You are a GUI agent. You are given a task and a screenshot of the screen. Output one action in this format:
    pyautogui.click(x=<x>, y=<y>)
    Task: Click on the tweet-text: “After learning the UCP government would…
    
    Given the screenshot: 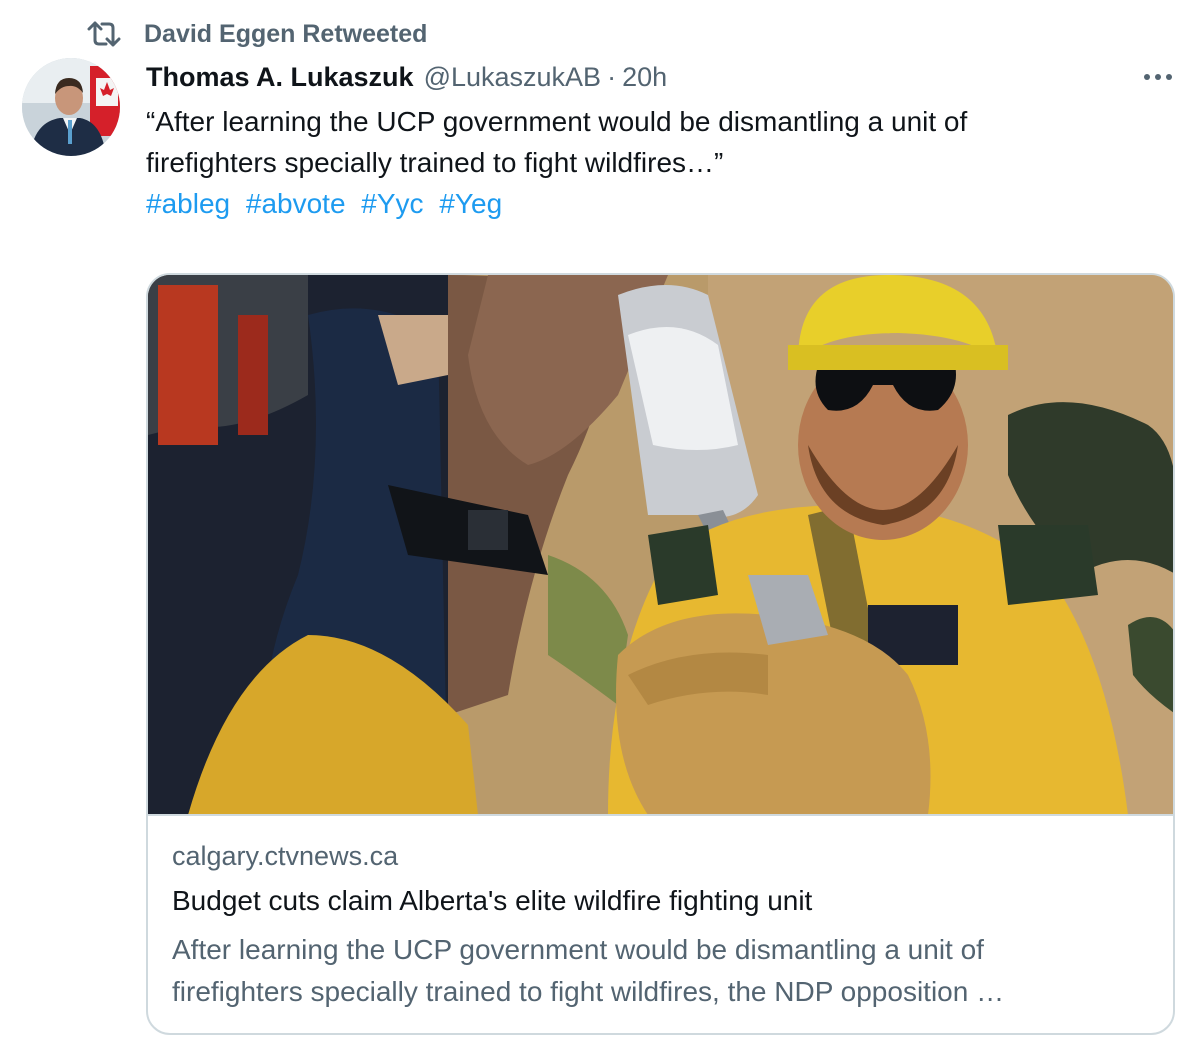 What is the action you would take?
    pyautogui.click(x=656, y=142)
    